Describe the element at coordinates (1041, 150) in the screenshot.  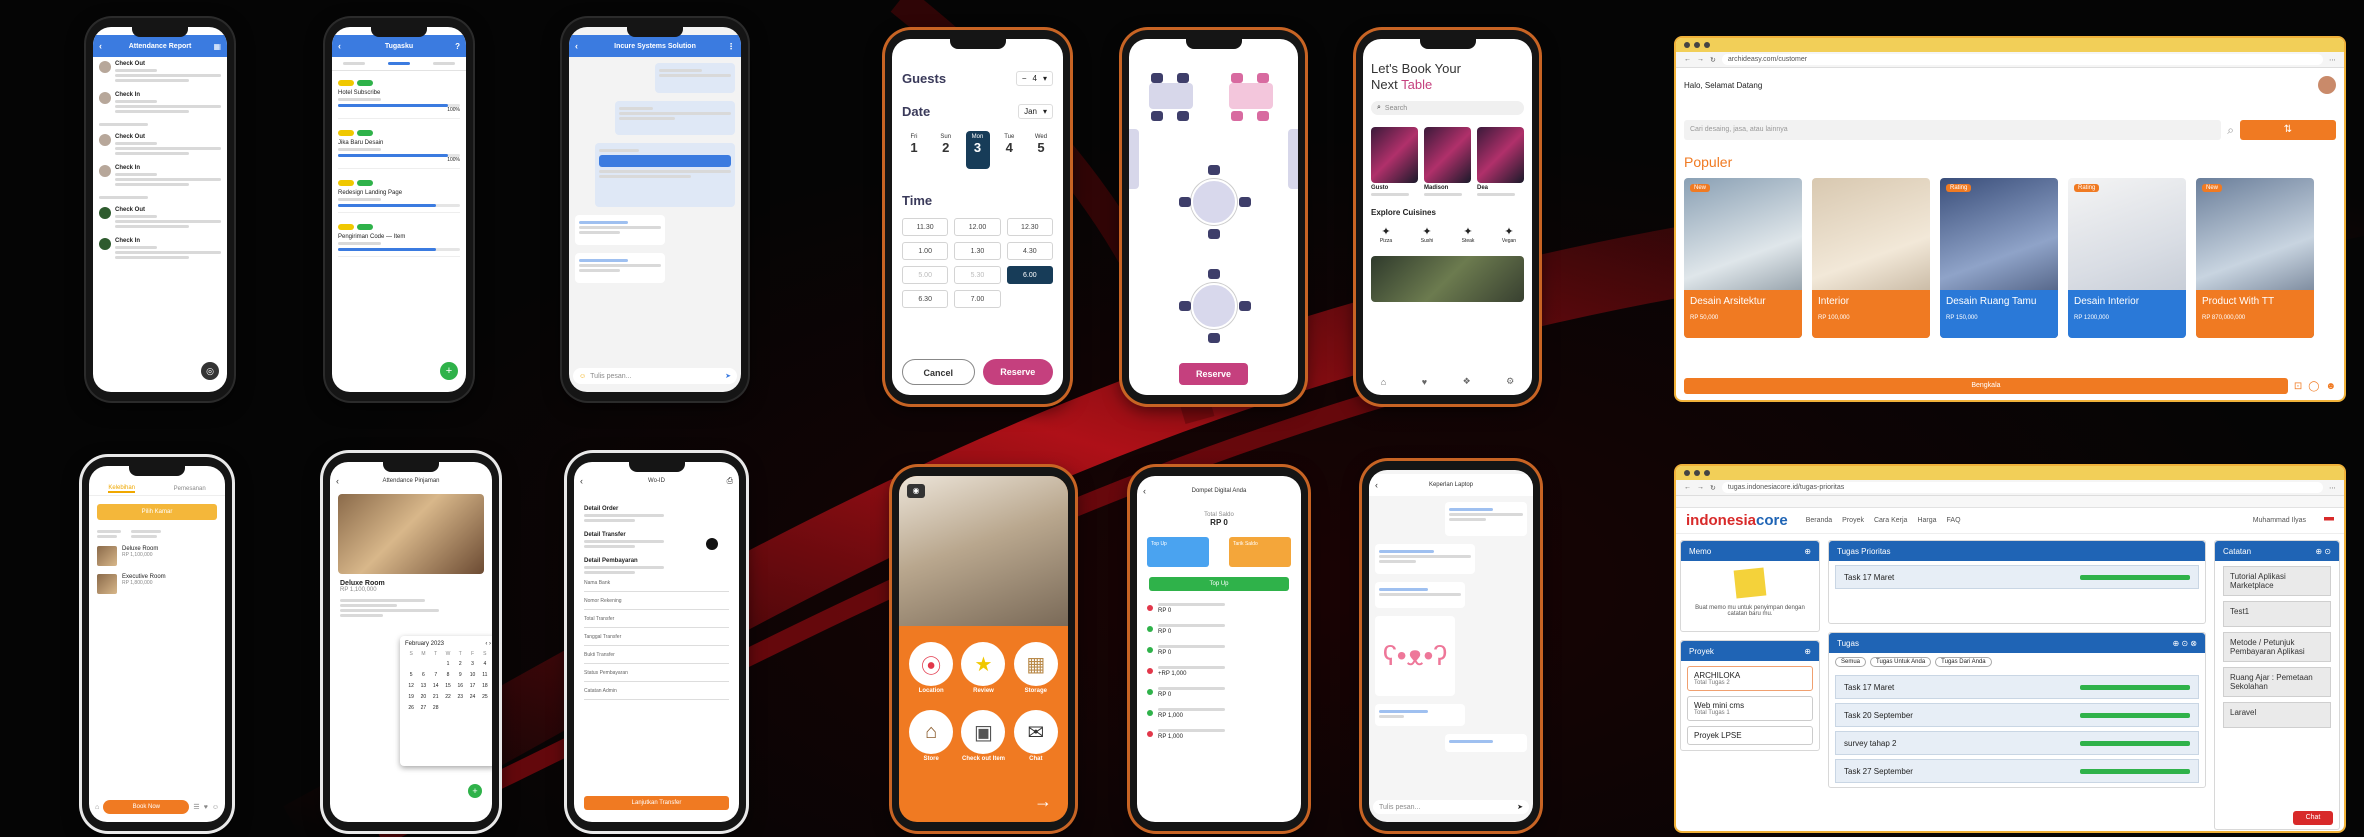
I see `day-option: Wed 5` at that location.